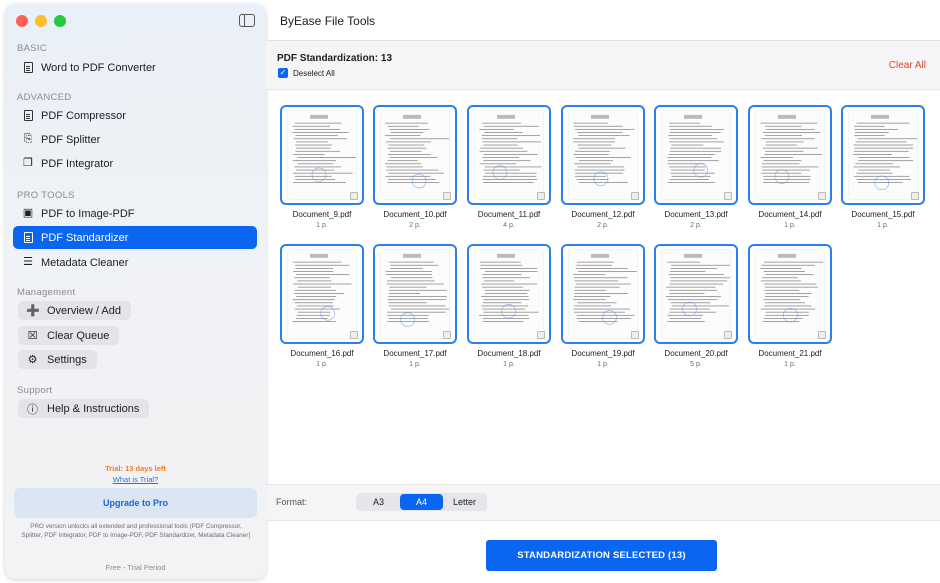 This screenshot has width=940, height=583. Describe the element at coordinates (135, 479) in the screenshot. I see `what-is-trial-link: What is Trial?` at that location.